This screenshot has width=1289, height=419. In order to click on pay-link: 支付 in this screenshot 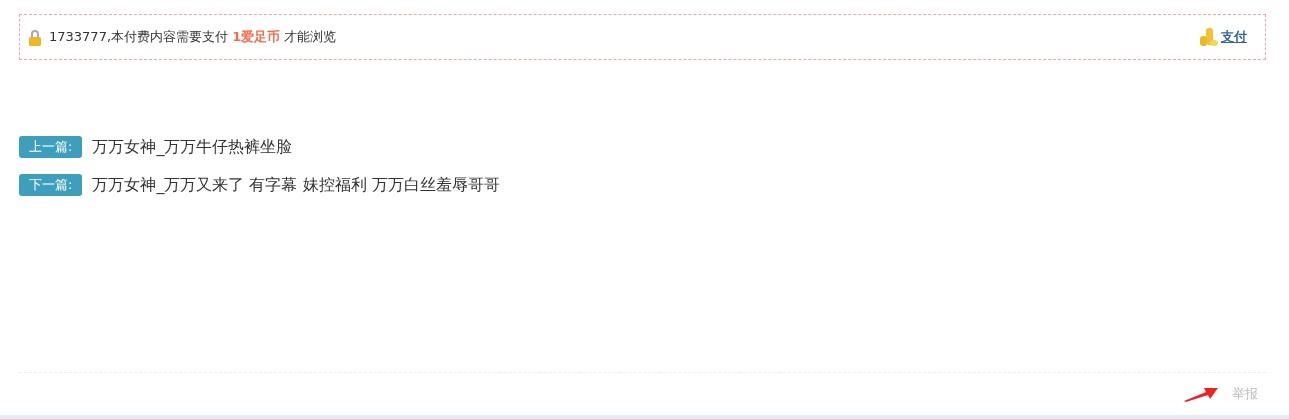, I will do `click(1234, 37)`.